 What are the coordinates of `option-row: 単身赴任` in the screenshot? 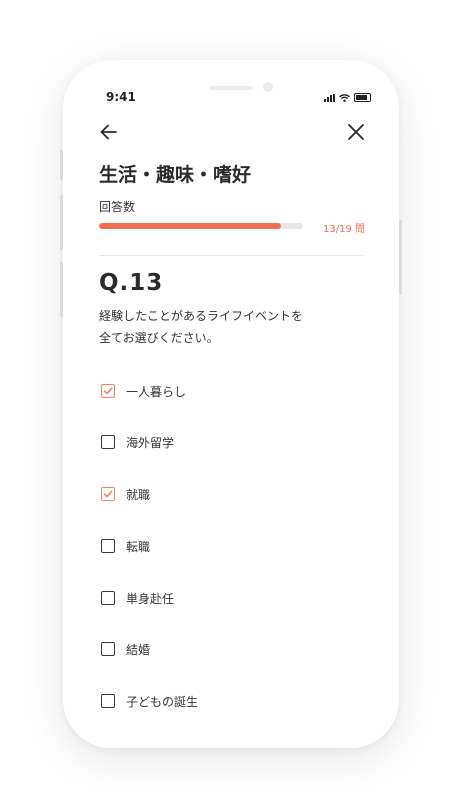 It's located at (137, 598).